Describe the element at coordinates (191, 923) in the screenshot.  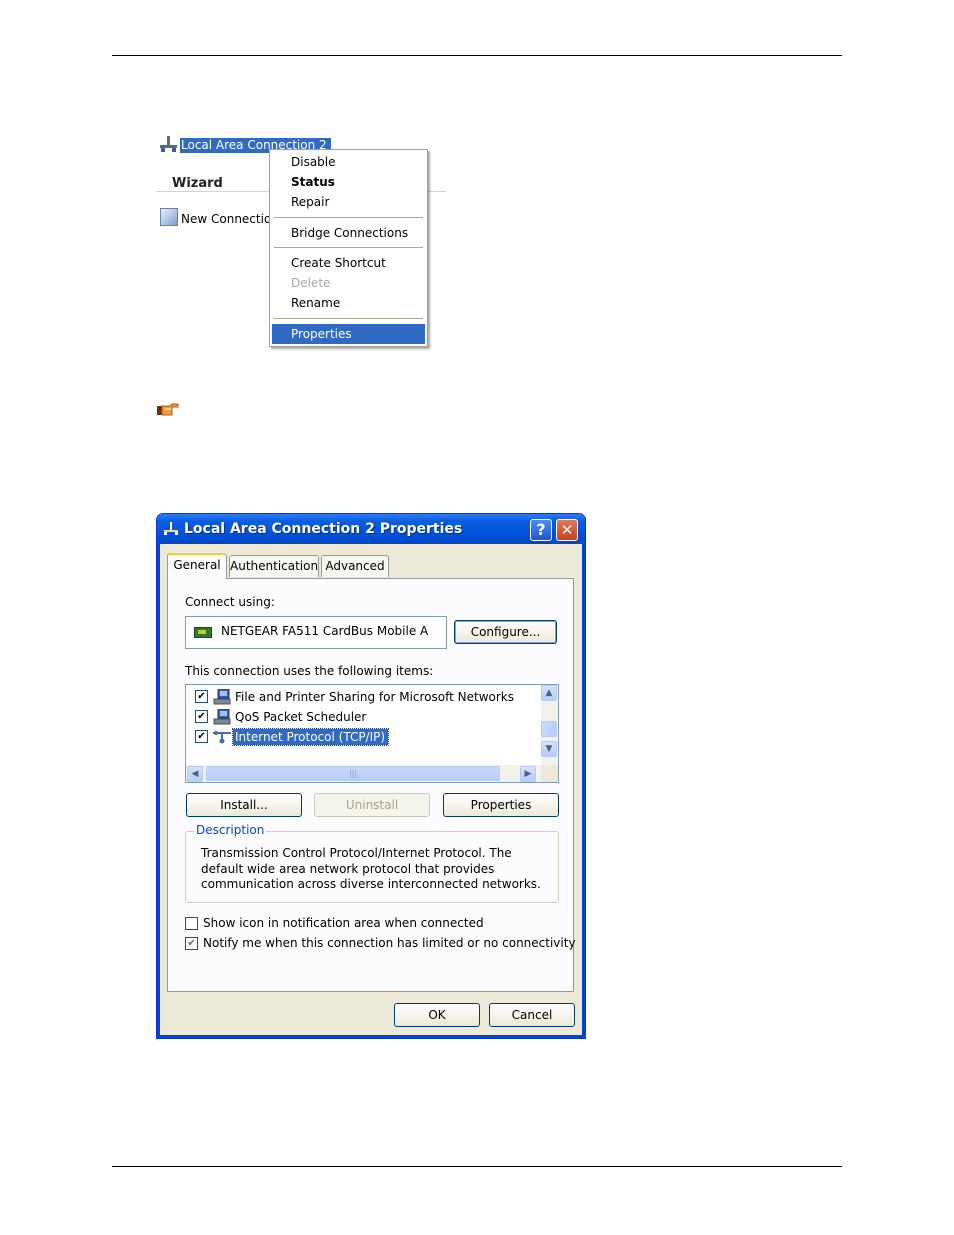
I see `show-icon-checkbox` at that location.